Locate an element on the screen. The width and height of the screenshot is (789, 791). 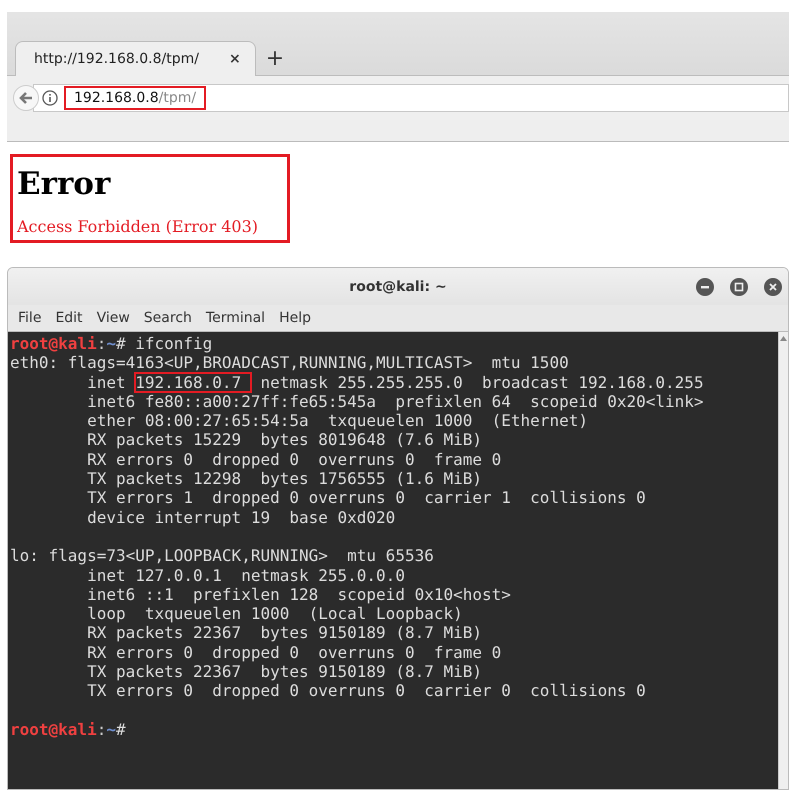
close-button is located at coordinates (773, 287).